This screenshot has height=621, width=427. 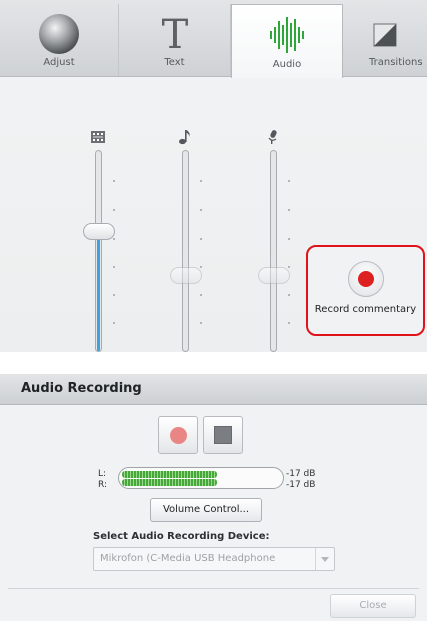 I want to click on narration-volume-slider-handle, so click(x=274, y=276).